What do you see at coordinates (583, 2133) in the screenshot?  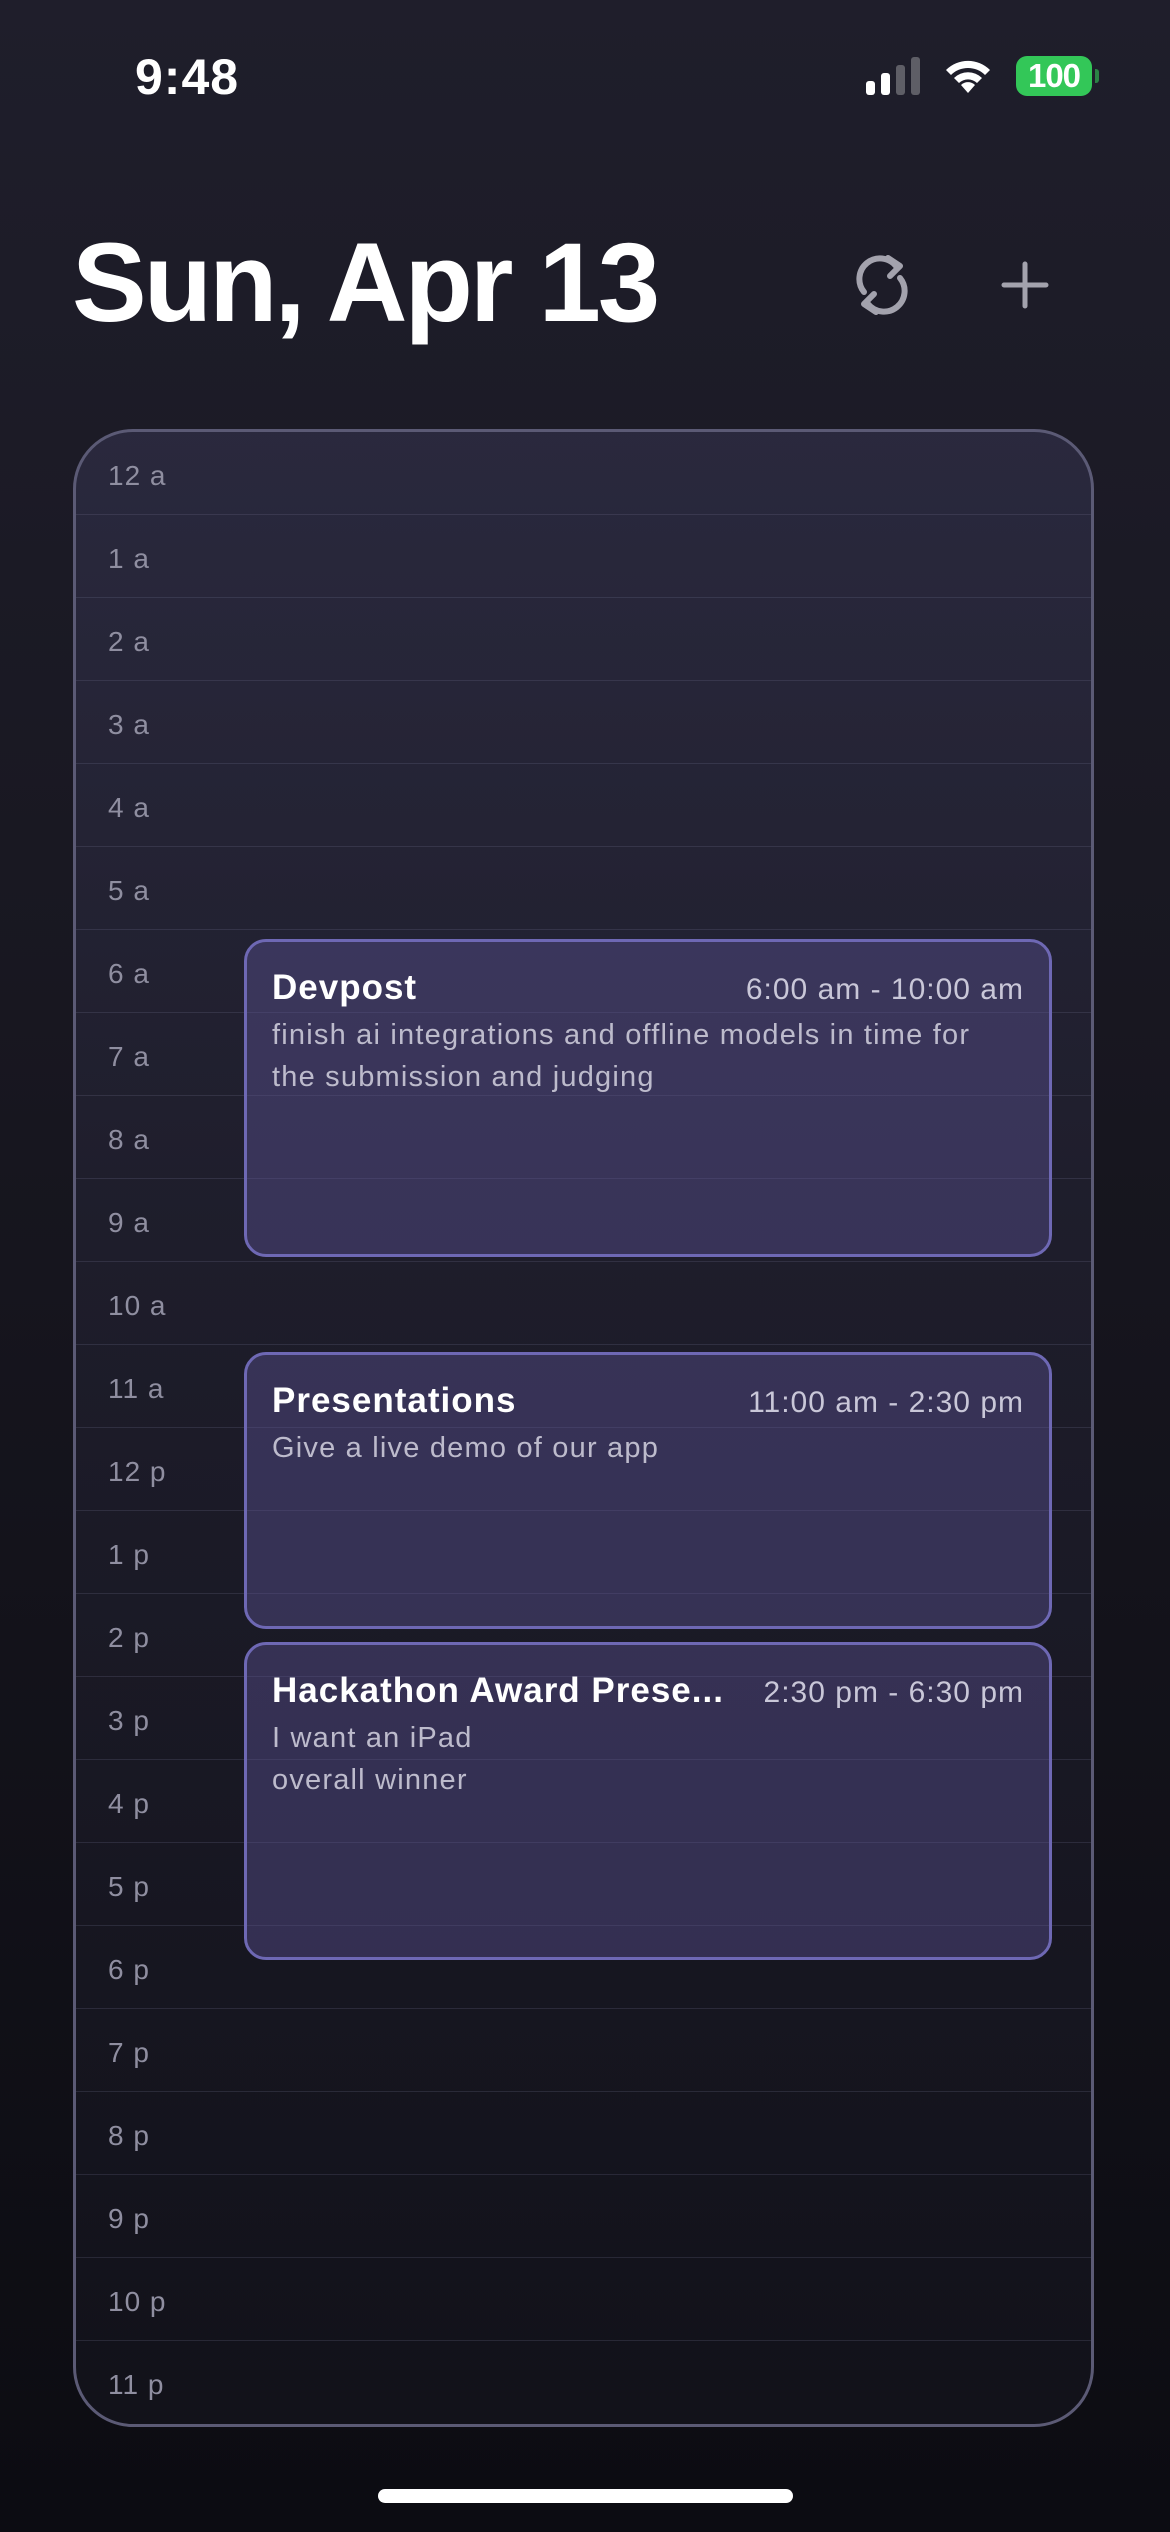 I see `hour-row: 8 p` at bounding box center [583, 2133].